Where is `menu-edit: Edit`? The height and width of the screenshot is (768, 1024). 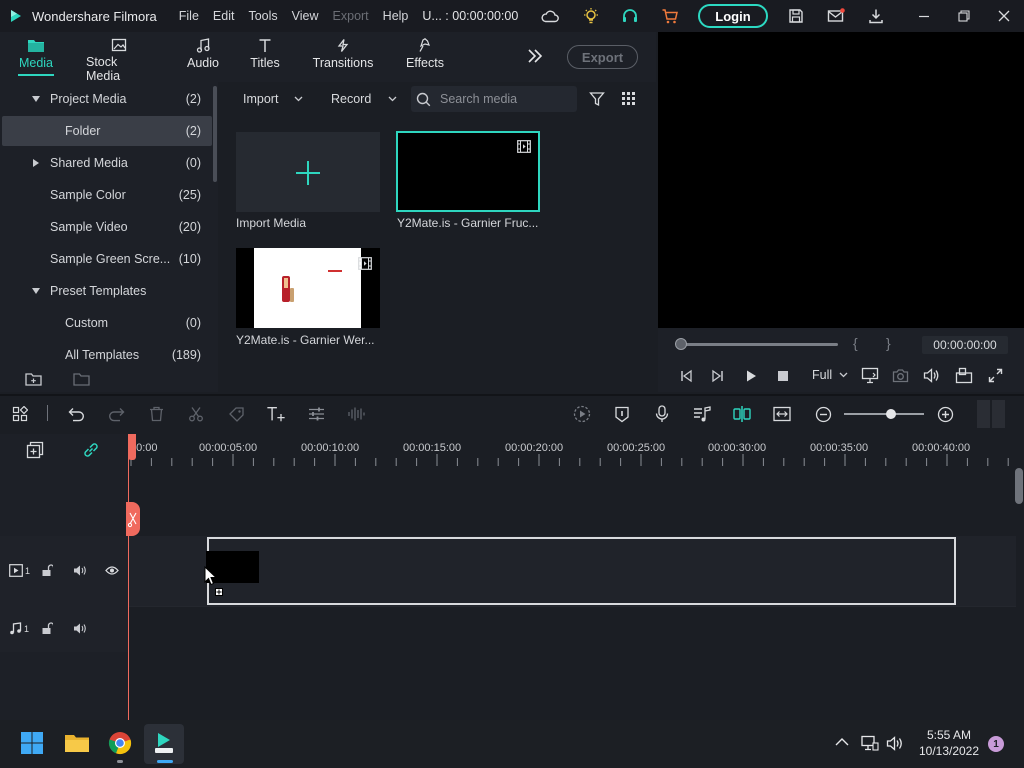
menu-edit: Edit is located at coordinates (224, 16).